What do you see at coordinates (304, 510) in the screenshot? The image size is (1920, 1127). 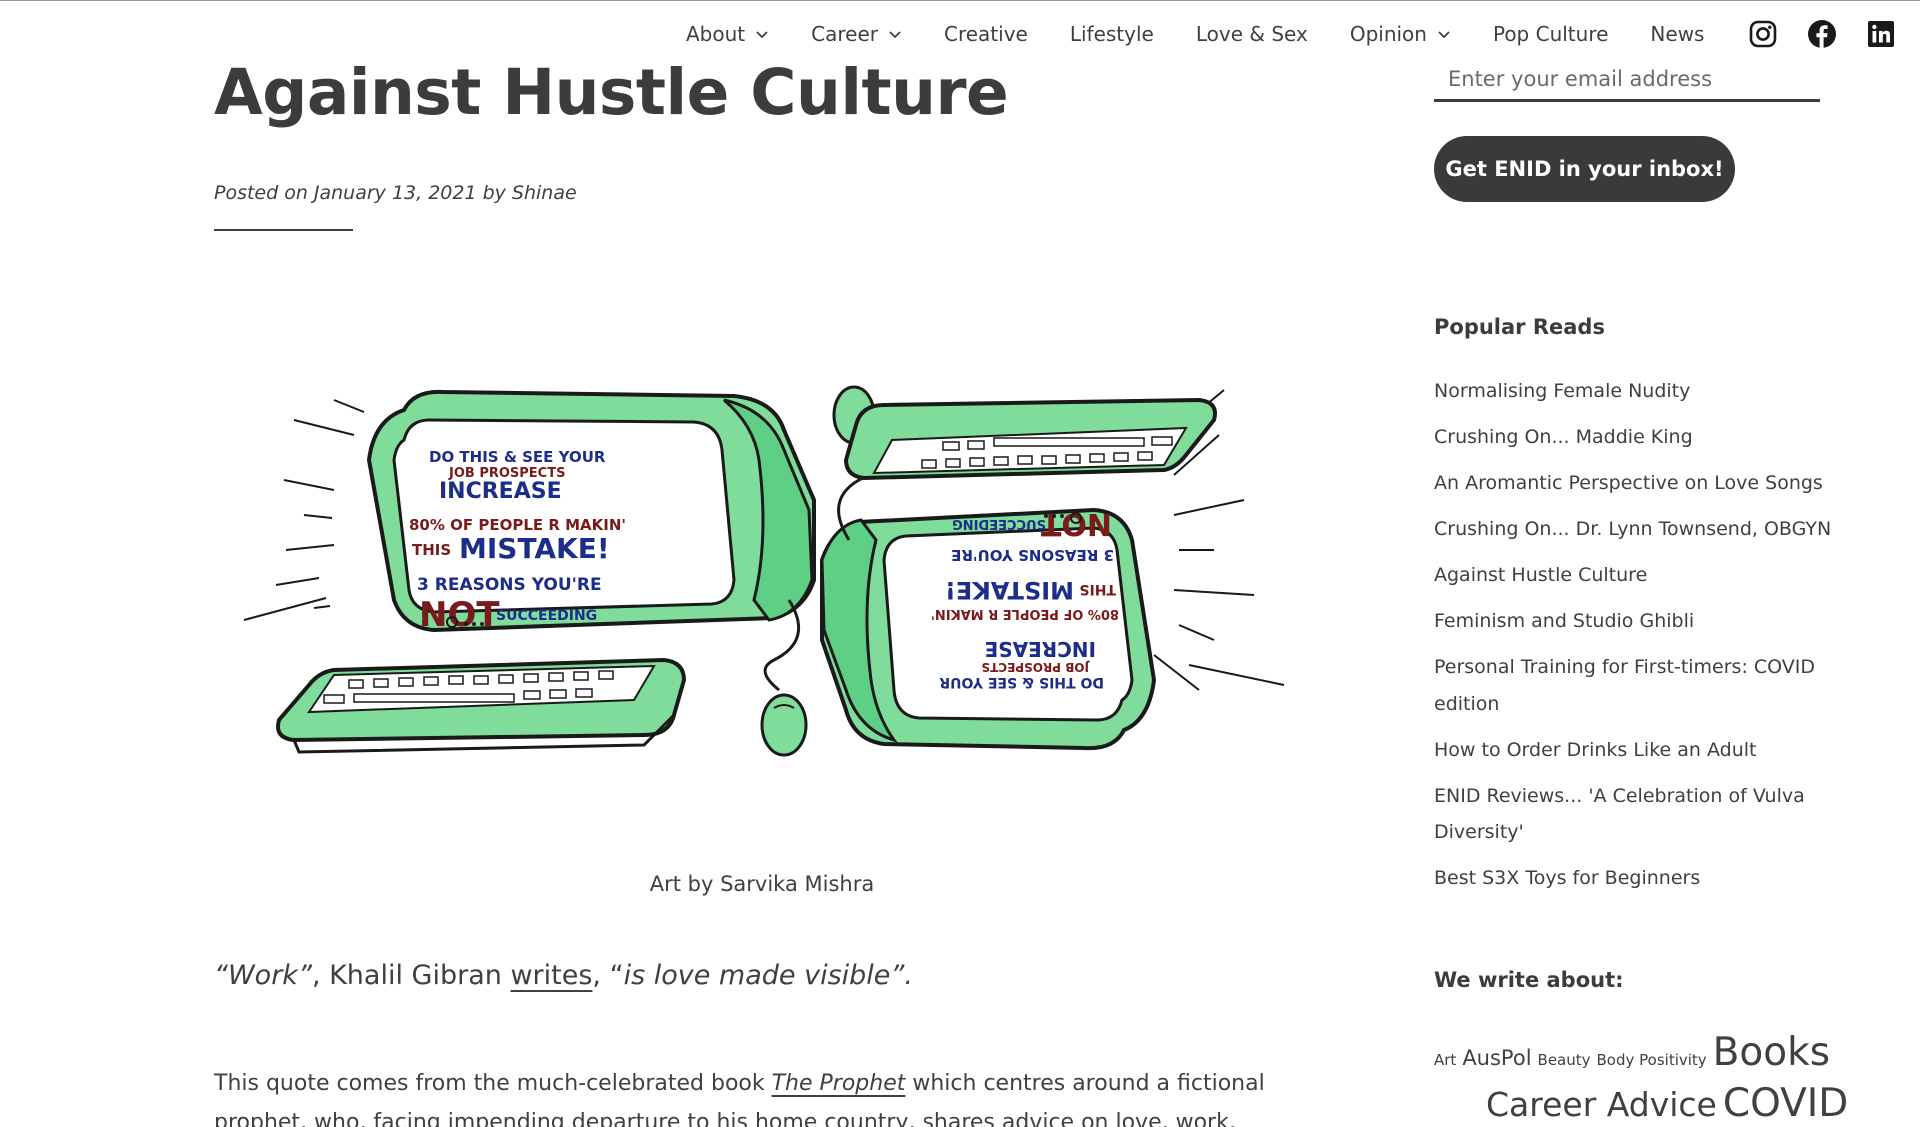 I see `motion-lines-left` at bounding box center [304, 510].